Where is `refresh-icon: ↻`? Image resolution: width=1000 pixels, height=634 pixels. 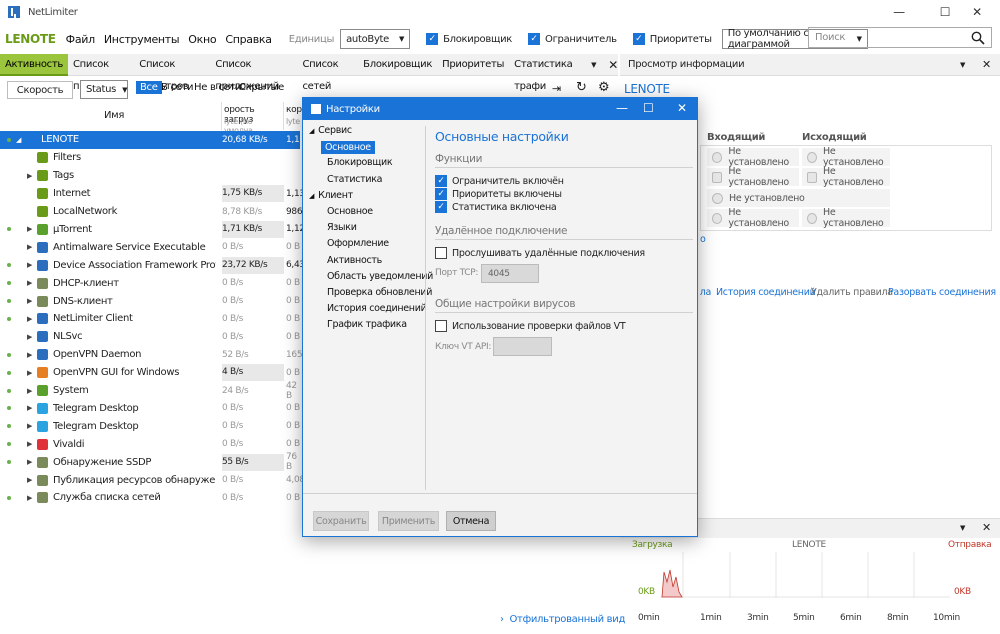 refresh-icon: ↻ is located at coordinates (581, 87).